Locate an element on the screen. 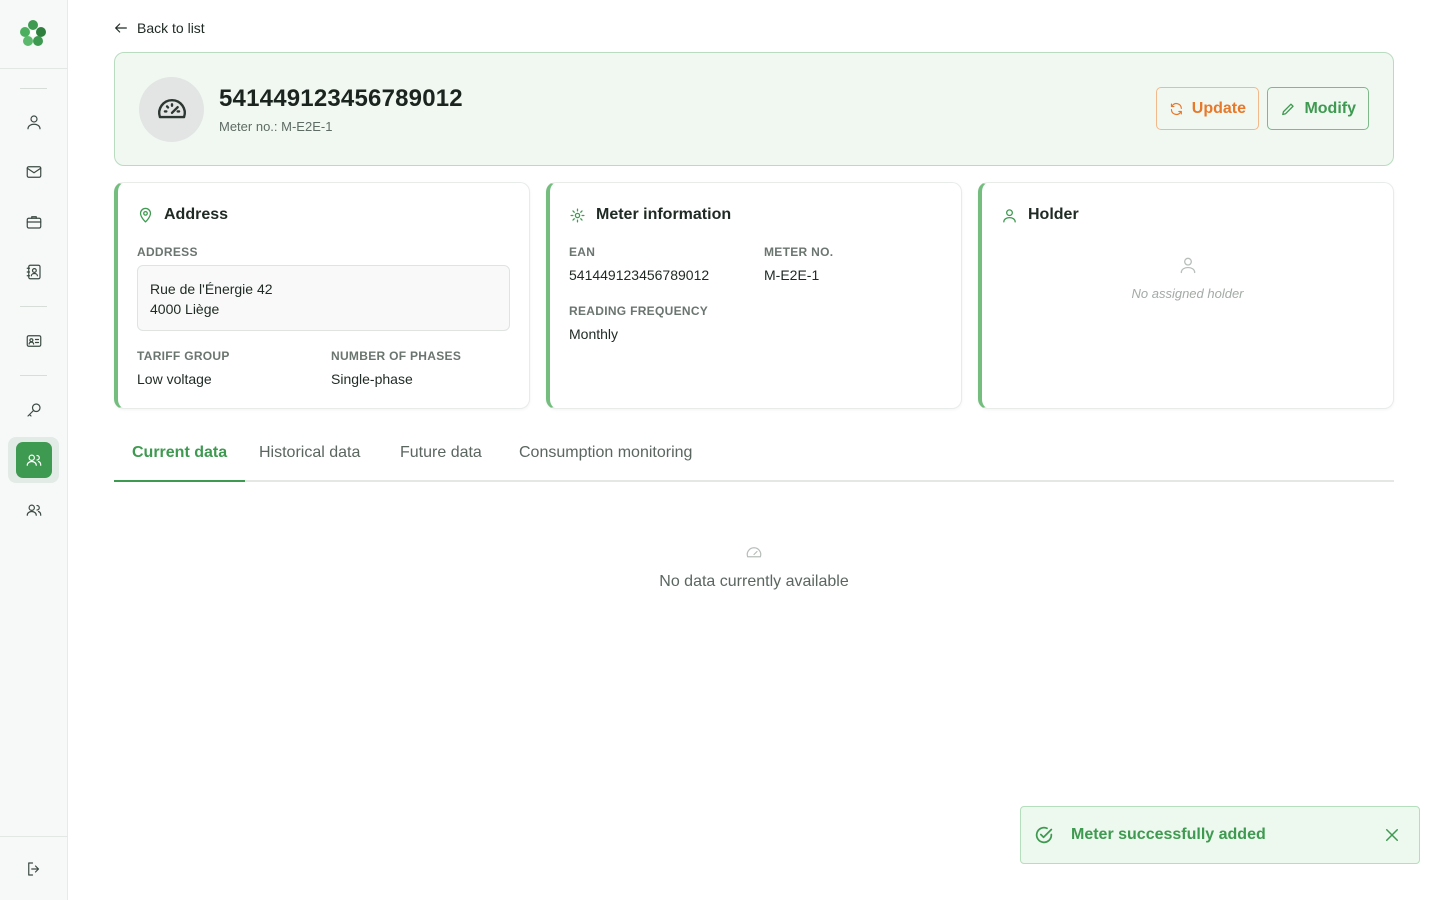 The image size is (1440, 900). close-icon is located at coordinates (1392, 835).